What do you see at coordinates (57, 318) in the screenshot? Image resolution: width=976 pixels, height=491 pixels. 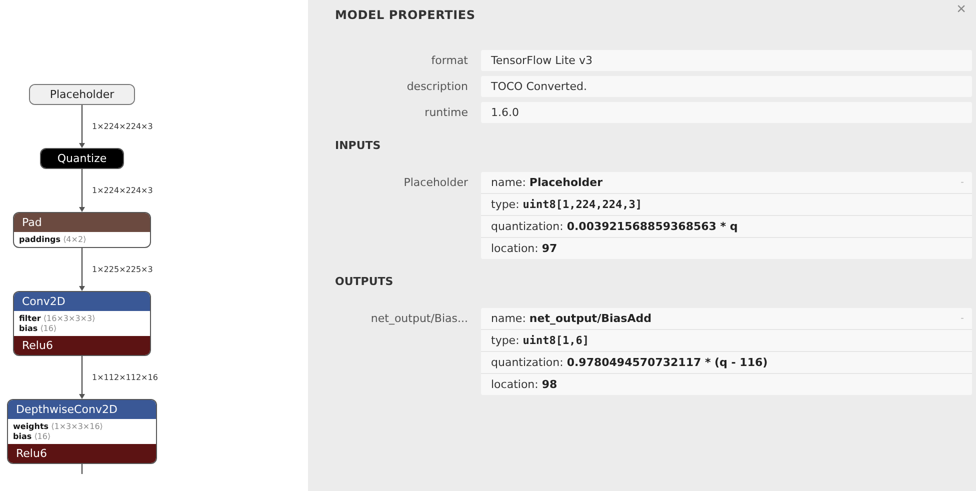 I see `node-attribute: filter ⟨16×3×3×3⟩` at bounding box center [57, 318].